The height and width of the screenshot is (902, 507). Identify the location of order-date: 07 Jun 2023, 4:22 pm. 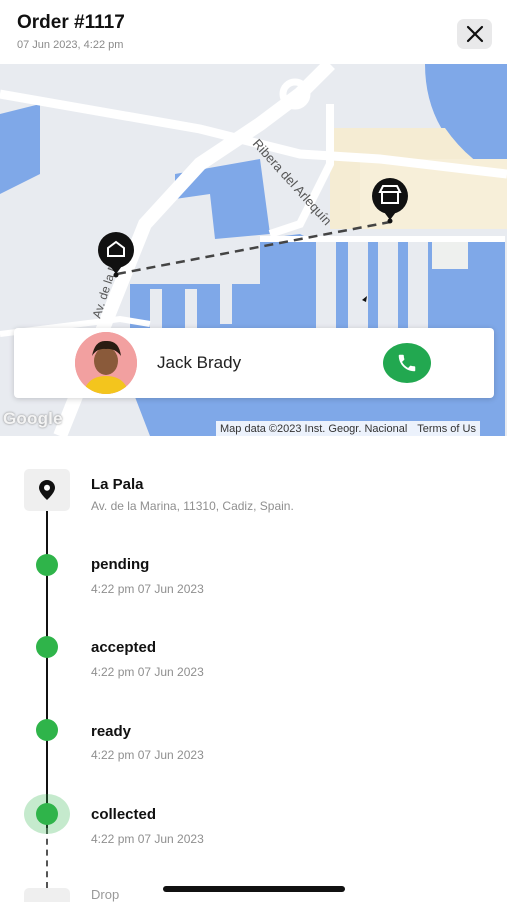
(70, 45).